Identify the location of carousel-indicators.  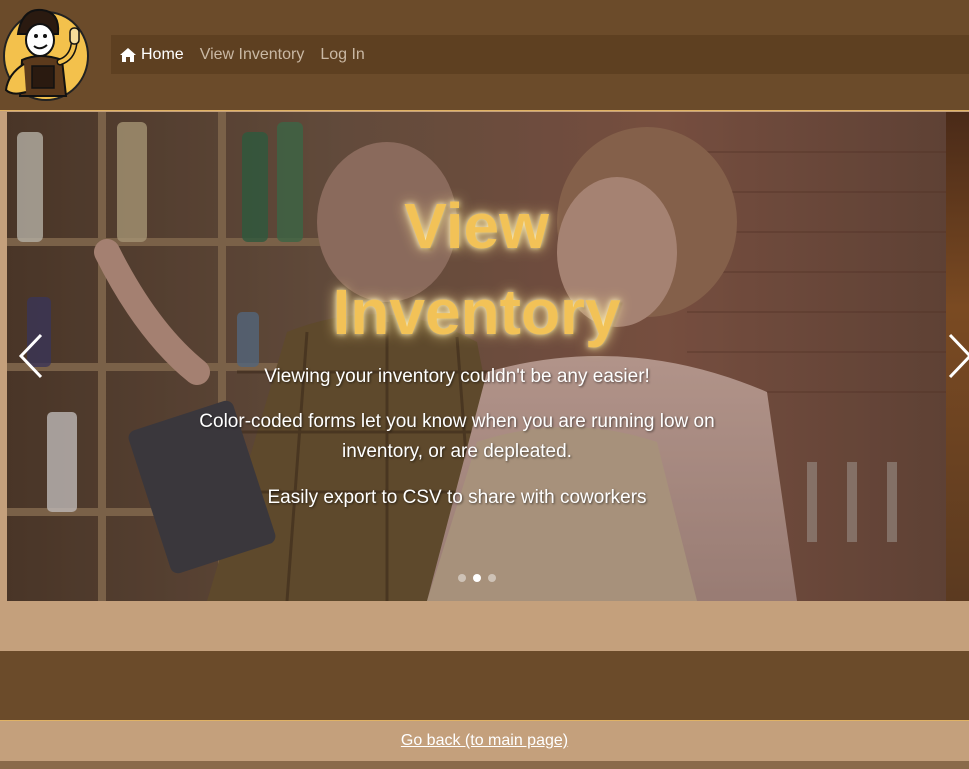
(476, 578).